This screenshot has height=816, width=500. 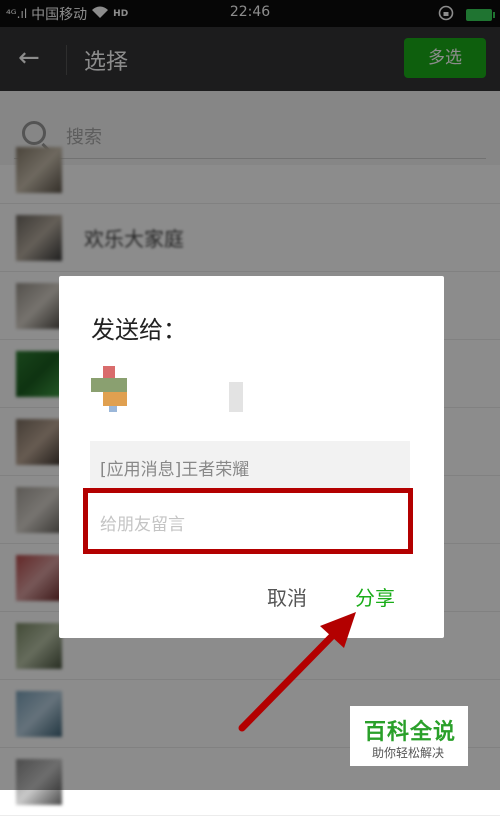 I want to click on pointer-arrow, so click(x=297, y=672).